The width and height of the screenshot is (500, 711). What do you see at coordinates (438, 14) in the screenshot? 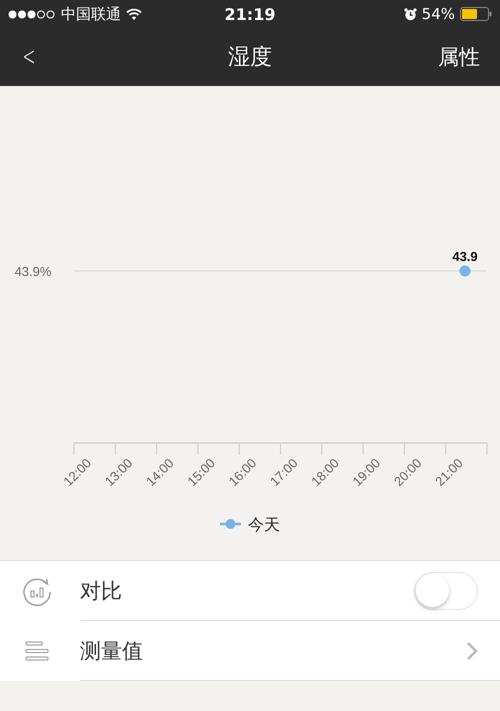
I see `battery-percent: 54%` at bounding box center [438, 14].